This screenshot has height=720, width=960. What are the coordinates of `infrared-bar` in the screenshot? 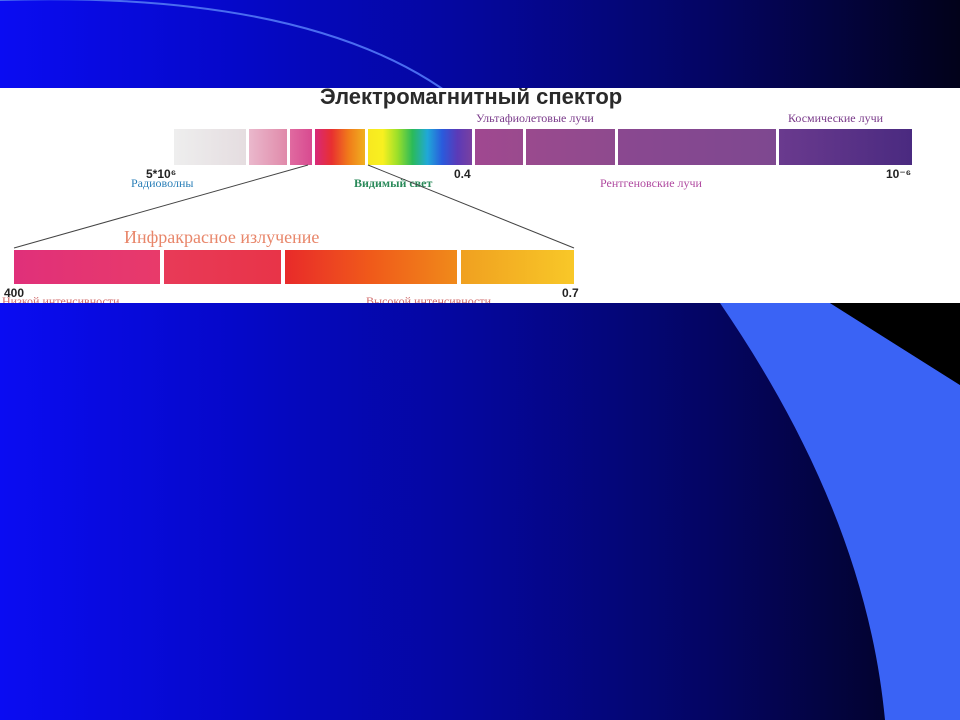 It's located at (294, 267).